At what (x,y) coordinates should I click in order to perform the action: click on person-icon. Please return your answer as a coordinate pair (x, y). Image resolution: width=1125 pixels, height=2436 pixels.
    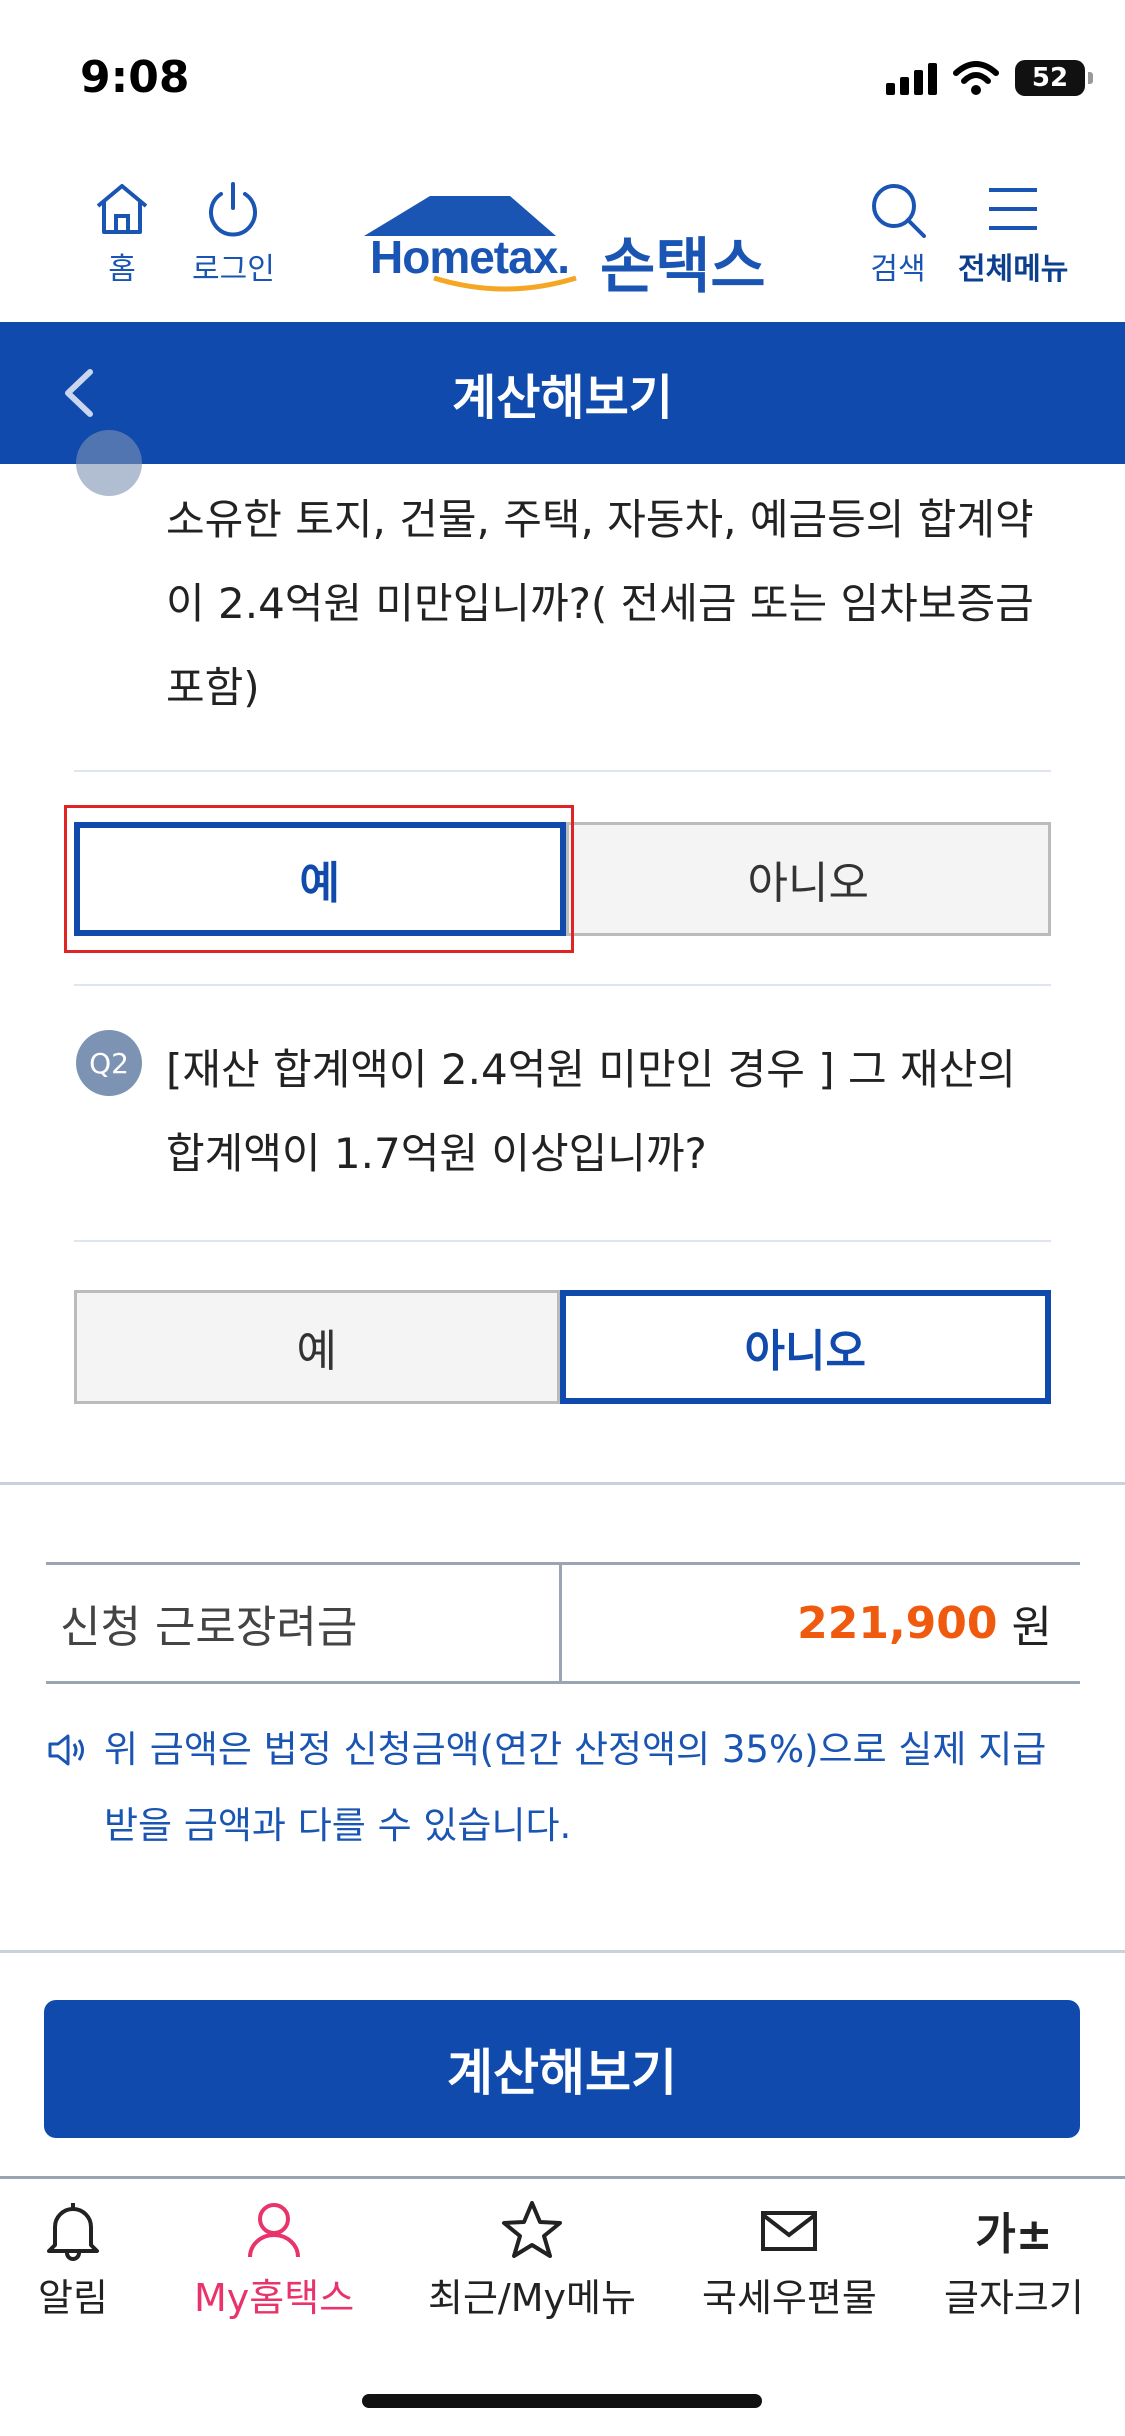
    Looking at the image, I should click on (274, 2230).